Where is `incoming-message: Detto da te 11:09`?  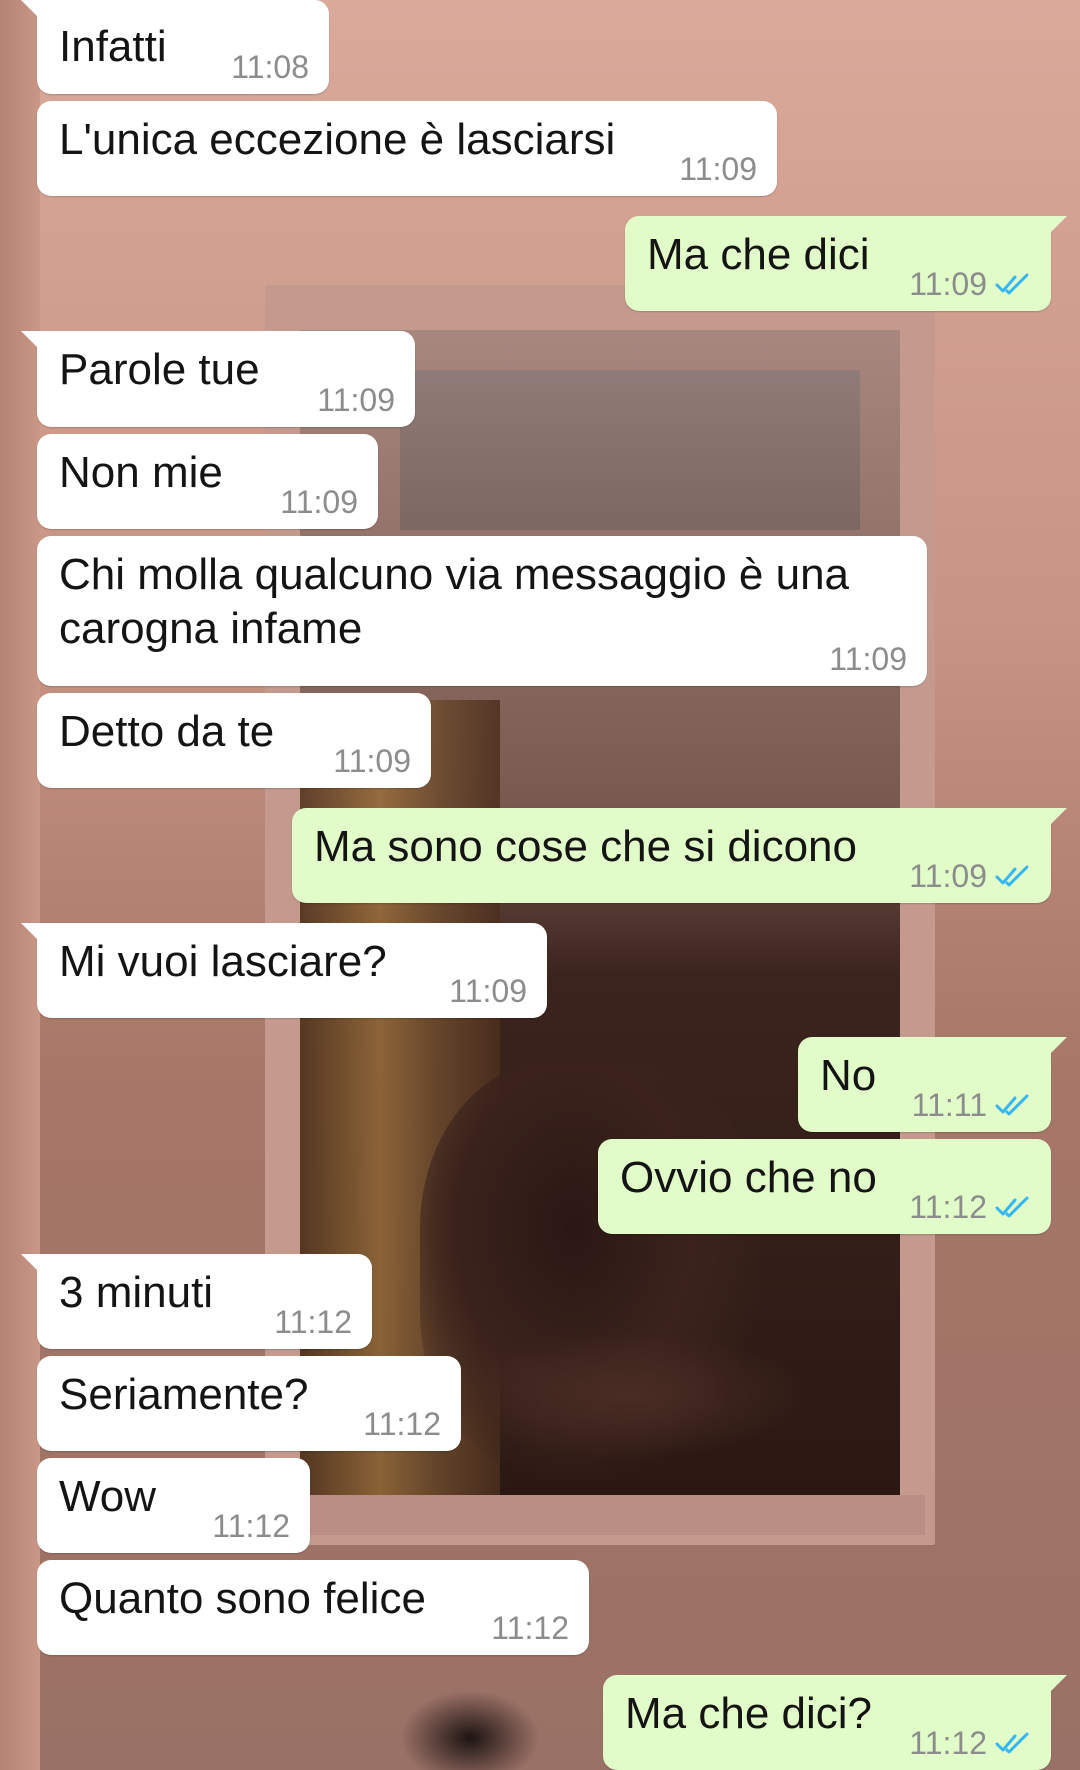
incoming-message: Detto da te 11:09 is located at coordinates (234, 740).